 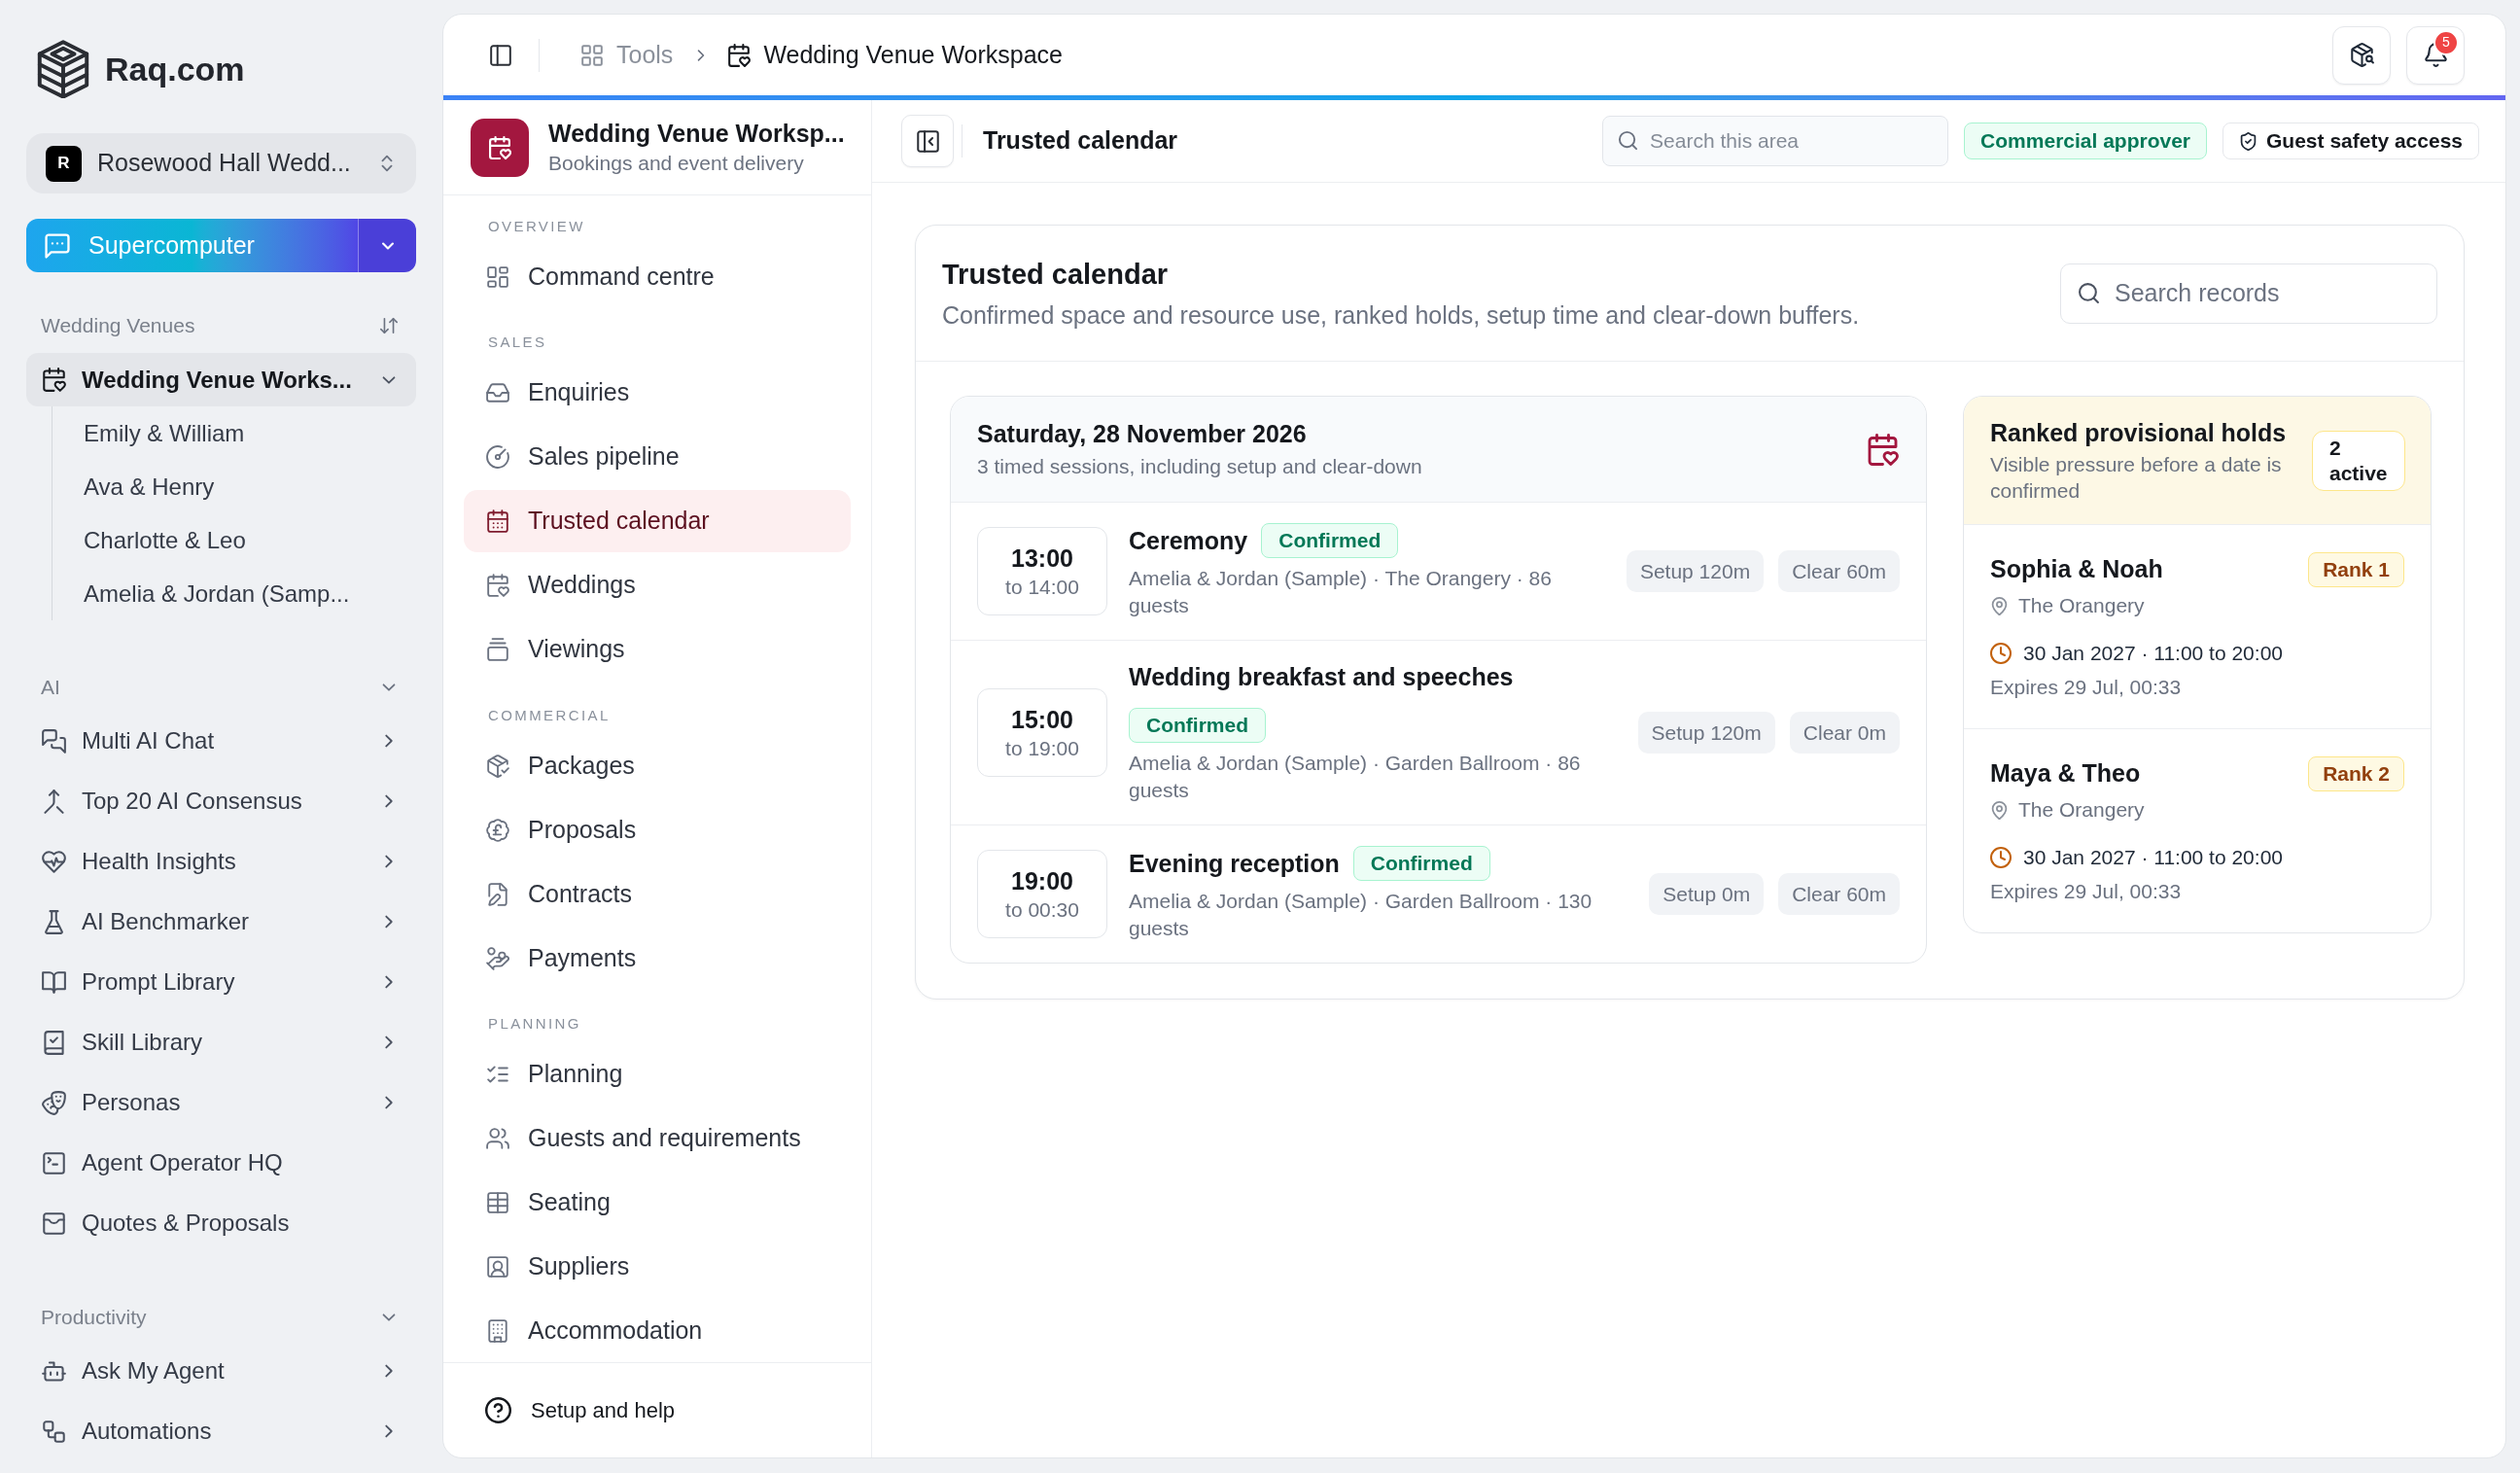 What do you see at coordinates (657, 393) in the screenshot?
I see `nav-item: Enquiries` at bounding box center [657, 393].